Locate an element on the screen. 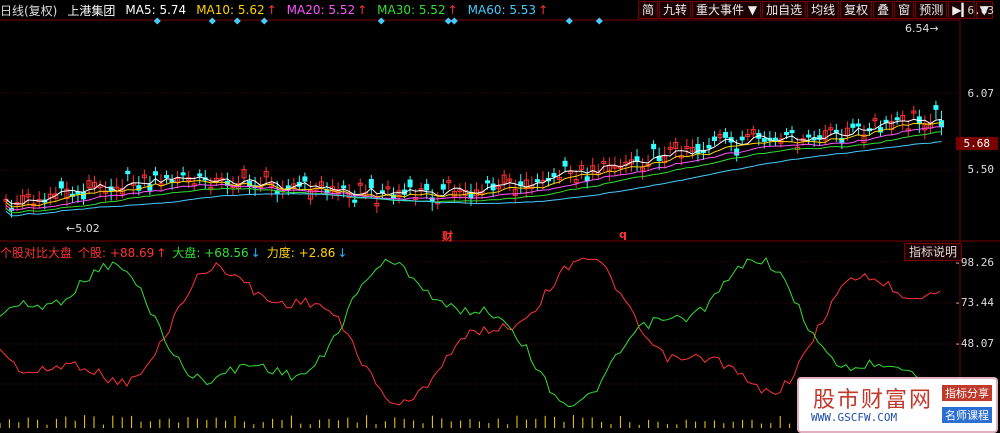 Image resolution: width=1000 pixels, height=433 pixels. watermark-title: 股市财富网 is located at coordinates (873, 400).